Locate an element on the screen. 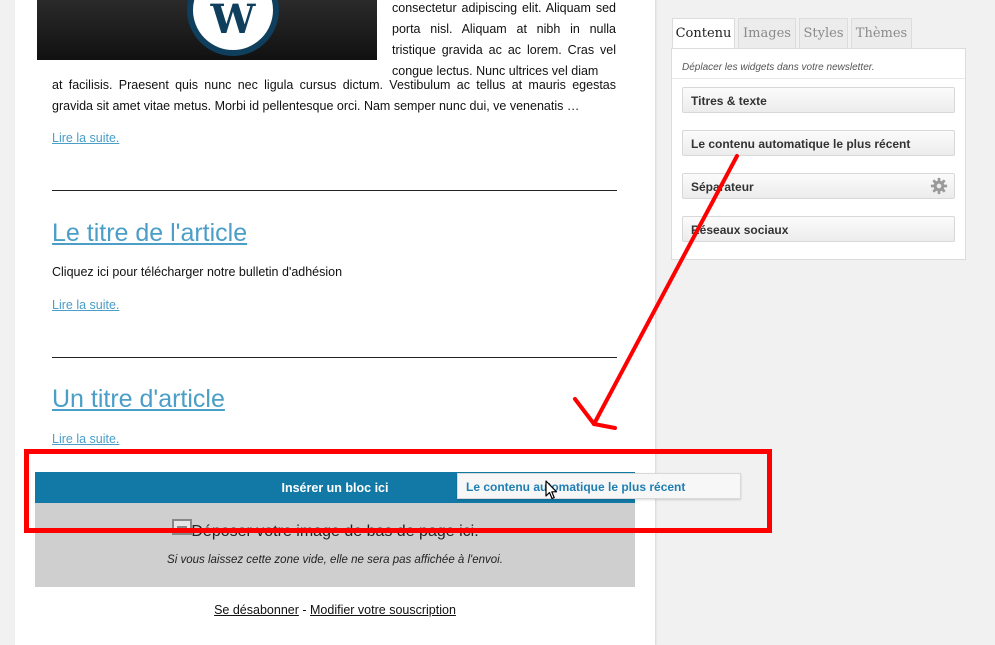  modify-subscription-link: Modifier votre souscription is located at coordinates (383, 610).